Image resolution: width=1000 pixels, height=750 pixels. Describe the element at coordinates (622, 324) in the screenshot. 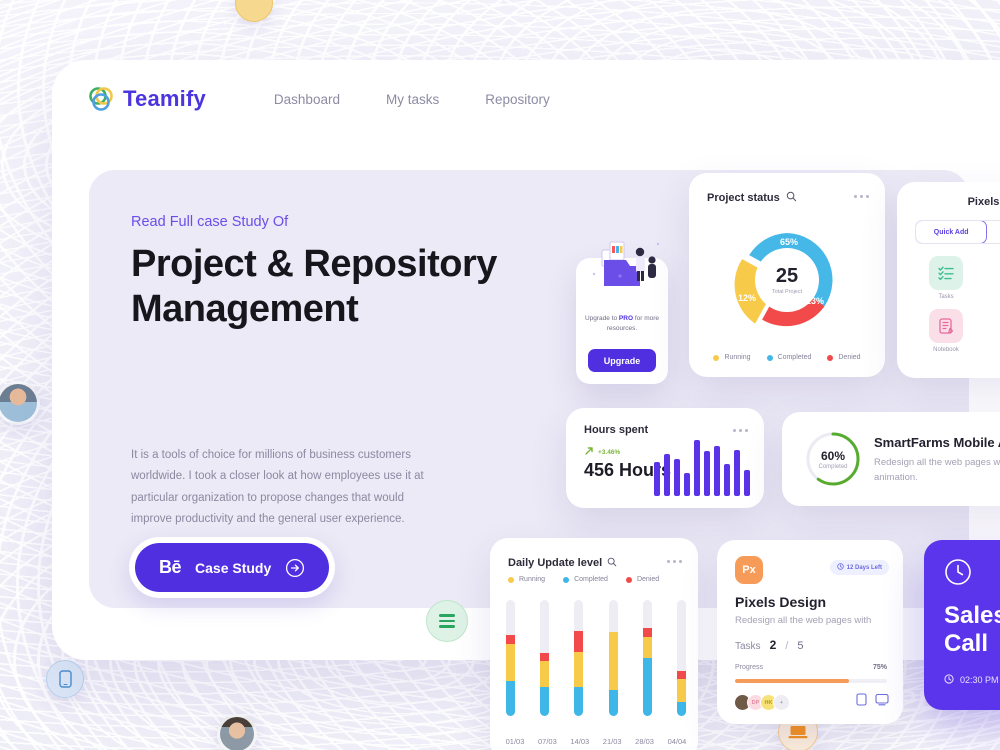

I see `upgrade-text: Upgrade to PRO for more resources.` at that location.